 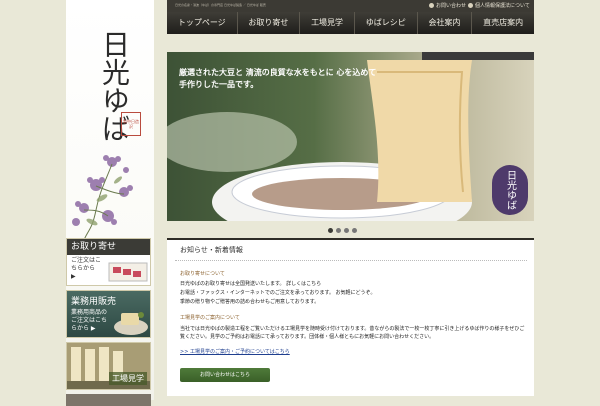 What do you see at coordinates (86, 268) in the screenshot?
I see `order-banner-text: ご注文はこちらから ▶` at bounding box center [86, 268].